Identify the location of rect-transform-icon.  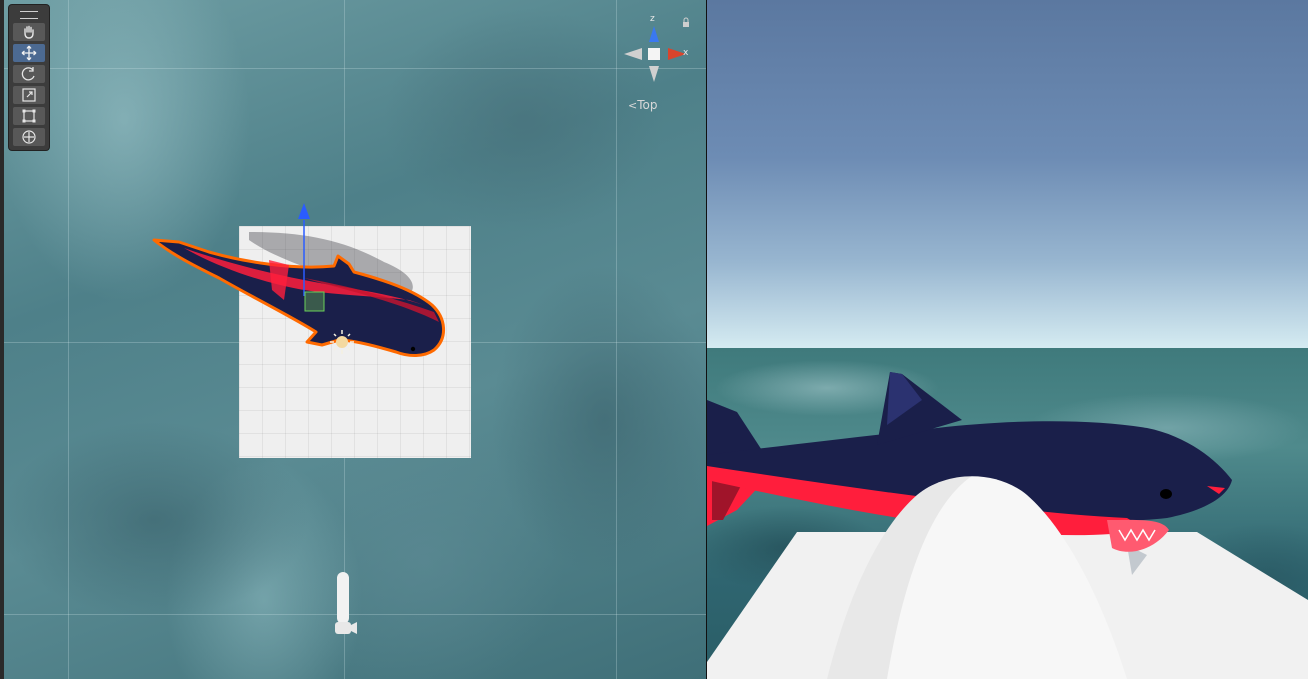
(29, 116).